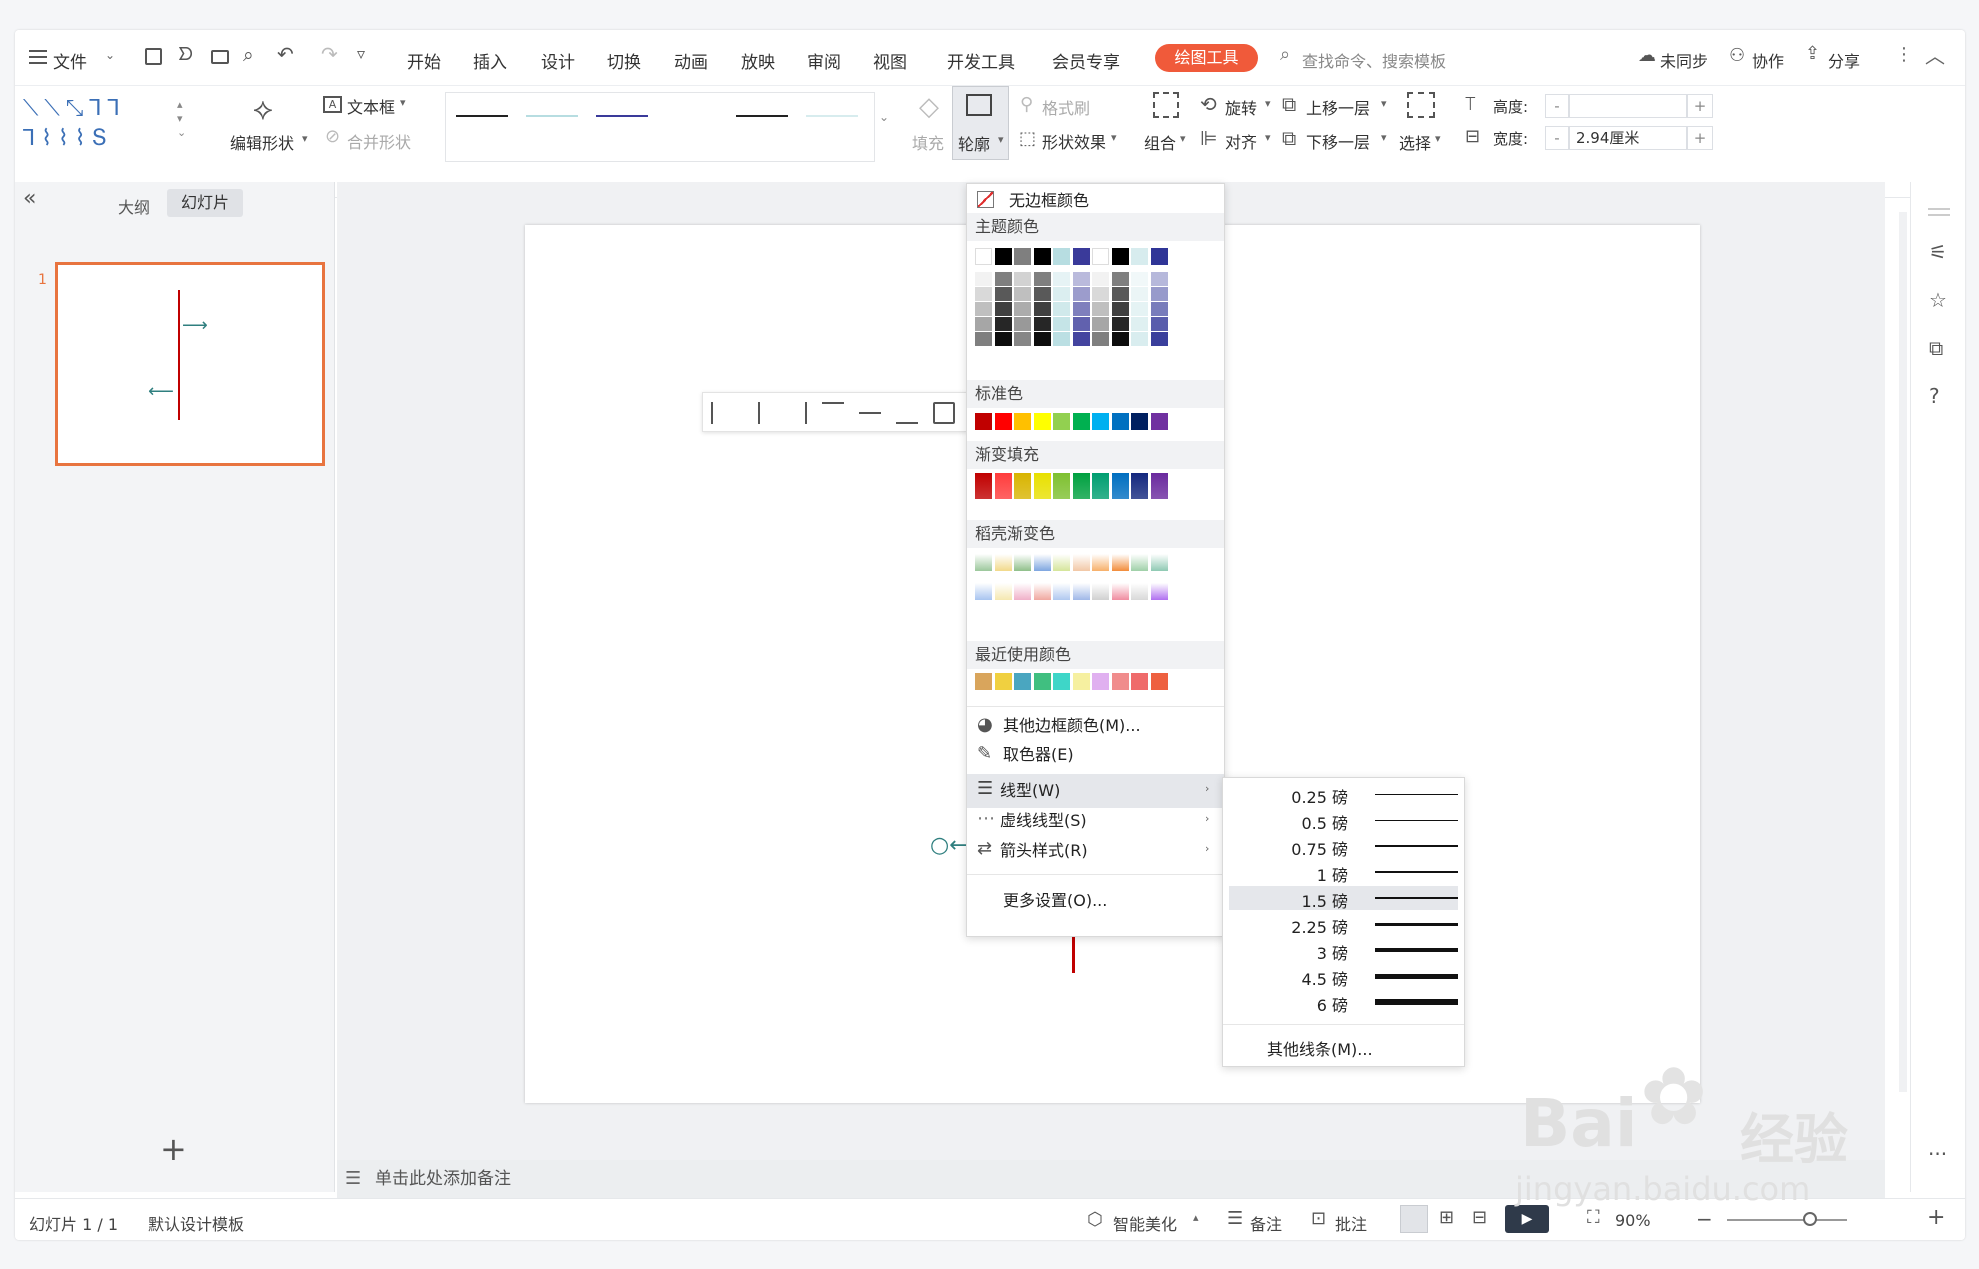  What do you see at coordinates (1647, 55) in the screenshot?
I see `cloud-sync-icon: ☁` at bounding box center [1647, 55].